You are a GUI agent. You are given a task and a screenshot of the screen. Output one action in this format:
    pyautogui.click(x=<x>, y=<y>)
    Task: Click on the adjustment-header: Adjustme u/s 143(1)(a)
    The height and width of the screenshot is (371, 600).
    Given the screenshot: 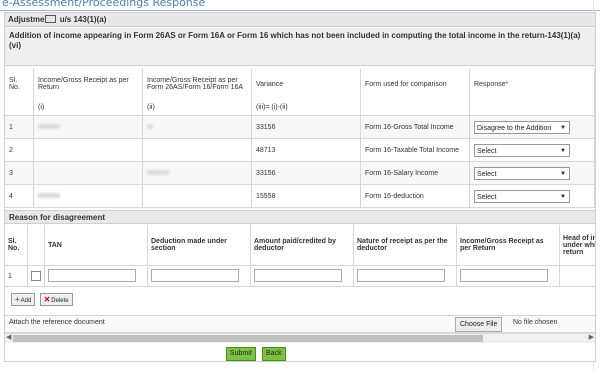 What is the action you would take?
    pyautogui.click(x=300, y=20)
    